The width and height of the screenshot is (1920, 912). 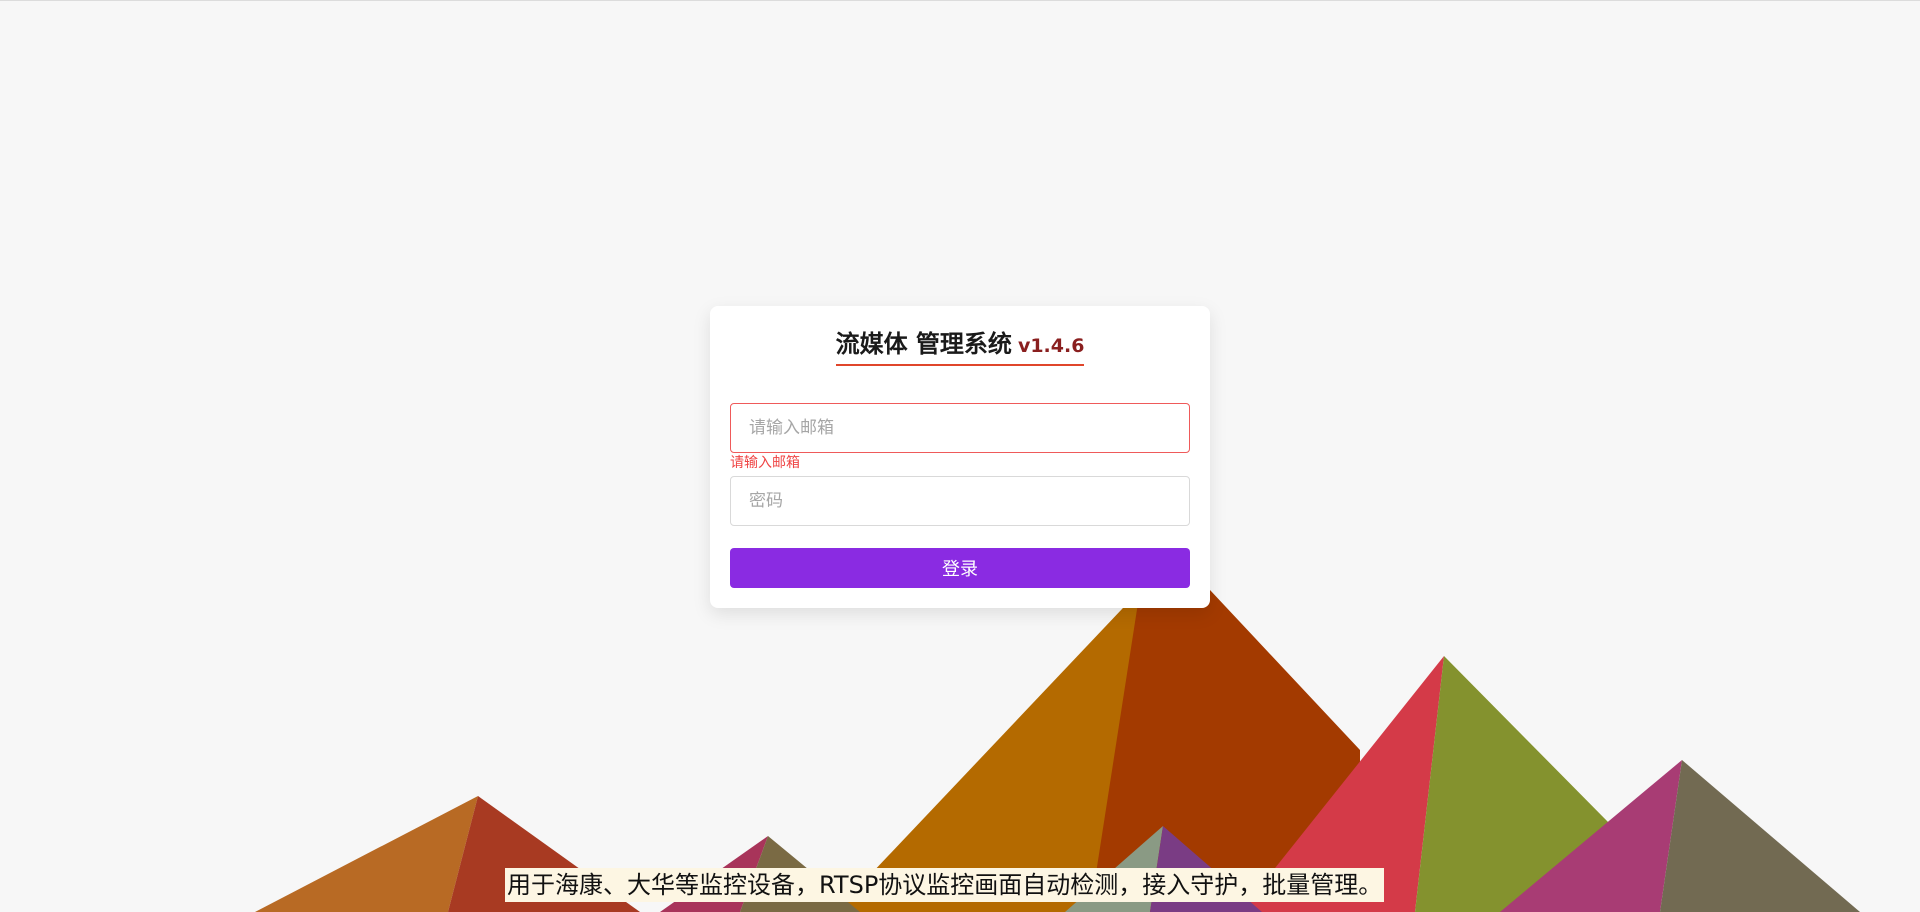 What do you see at coordinates (1051, 346) in the screenshot?
I see `version-label: v1.4.6` at bounding box center [1051, 346].